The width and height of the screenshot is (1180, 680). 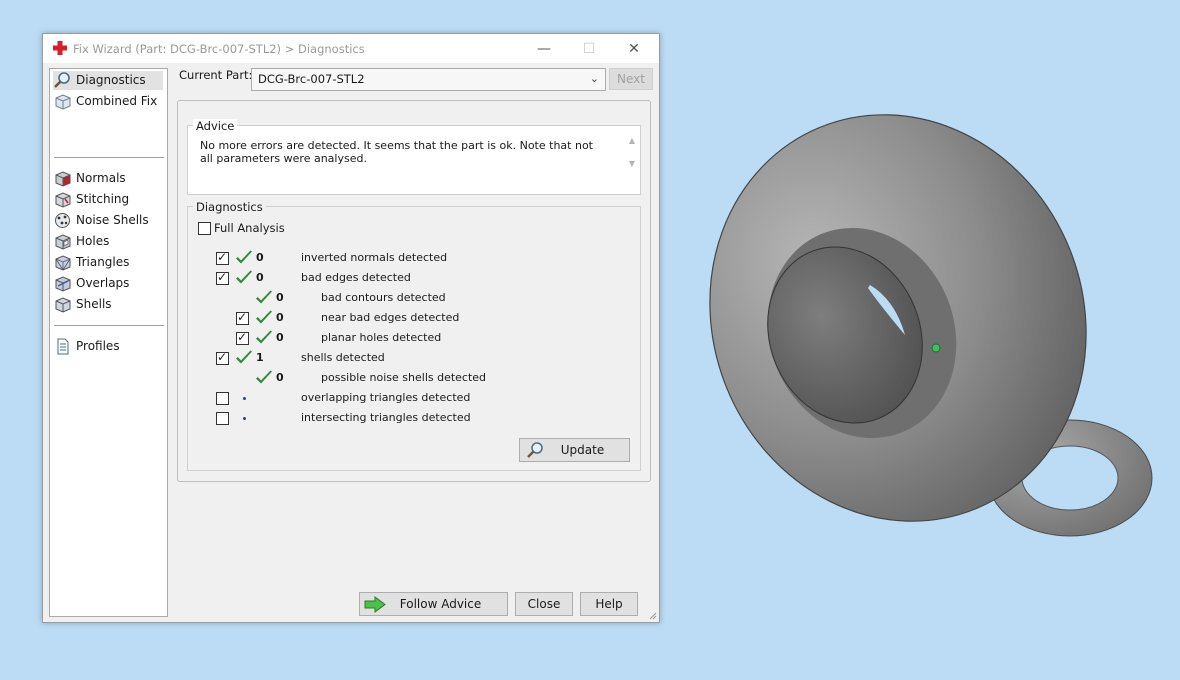 What do you see at coordinates (94, 304) in the screenshot?
I see `sidebar-item-label: Shells` at bounding box center [94, 304].